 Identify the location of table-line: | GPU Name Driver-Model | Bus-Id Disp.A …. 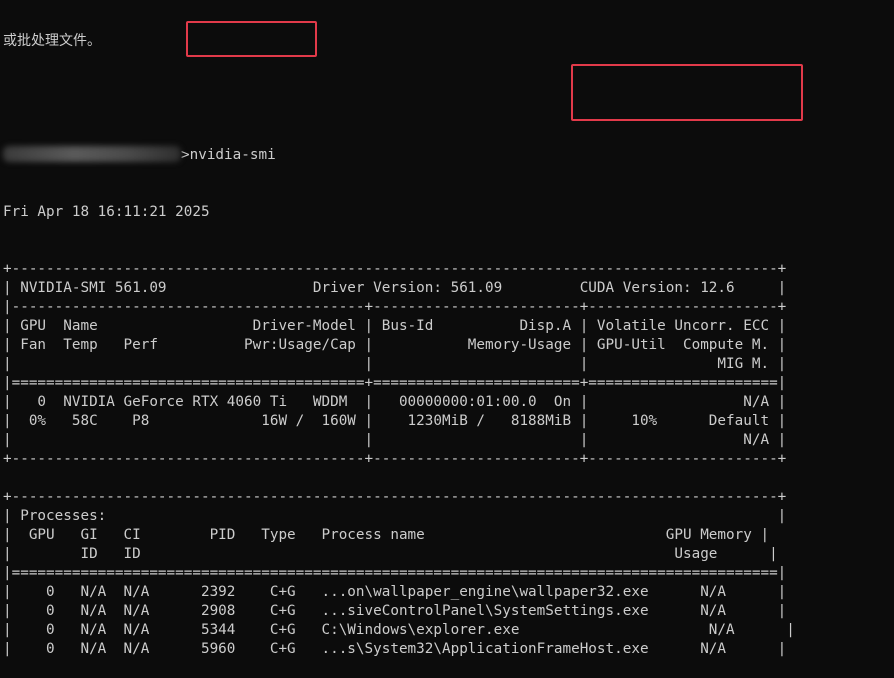
(395, 326).